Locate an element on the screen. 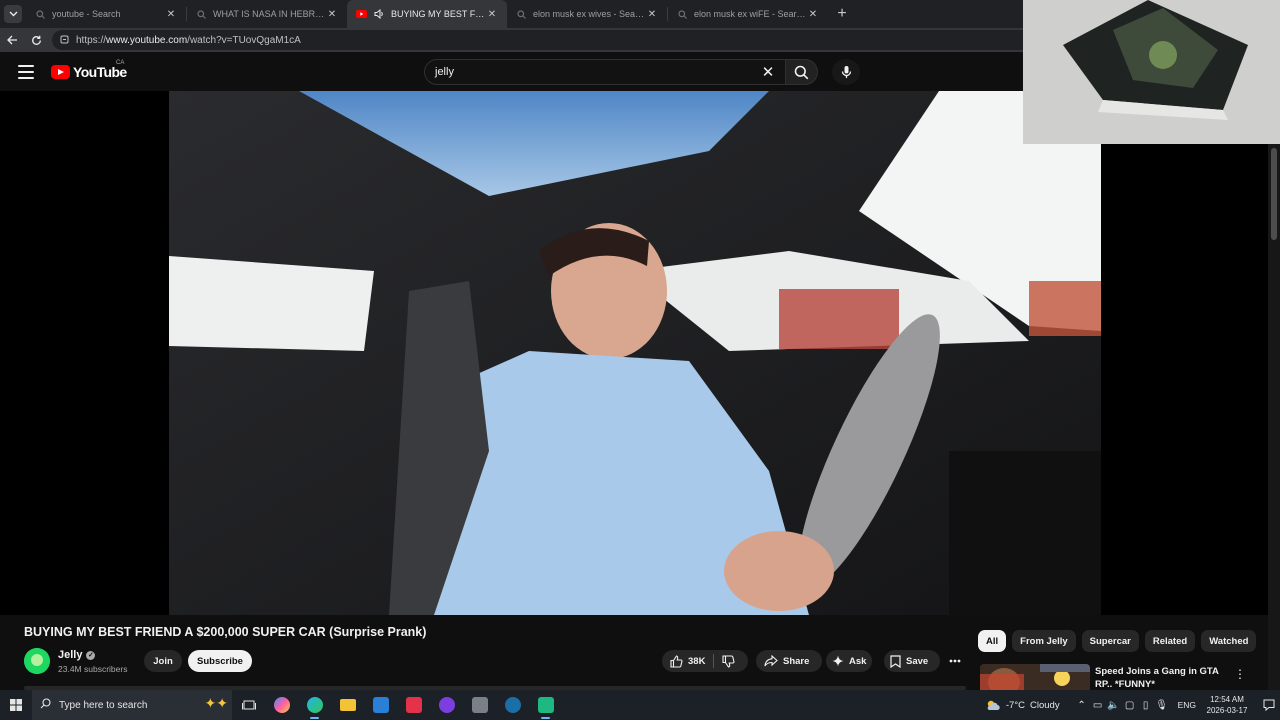 This screenshot has height=720, width=1280. edge-browser-button is located at coordinates (314, 705).